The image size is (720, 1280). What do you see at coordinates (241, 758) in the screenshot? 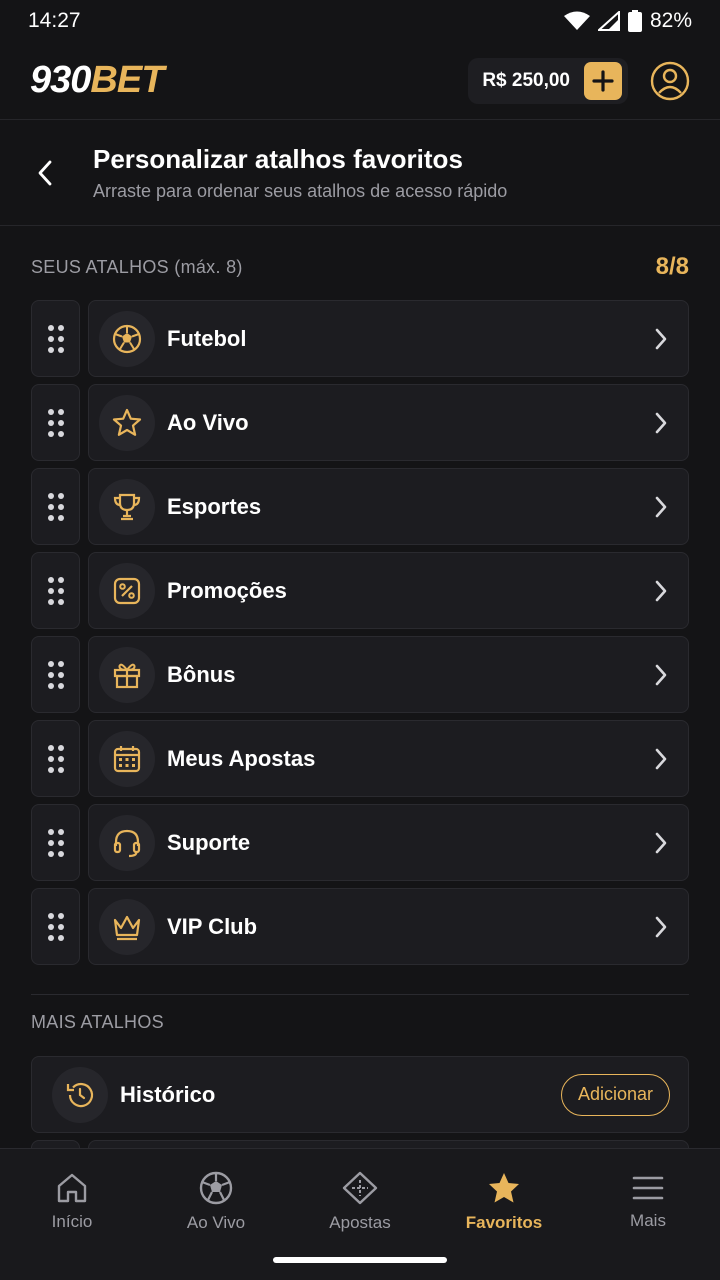
I see `shortcut-label: Meus Apostas` at bounding box center [241, 758].